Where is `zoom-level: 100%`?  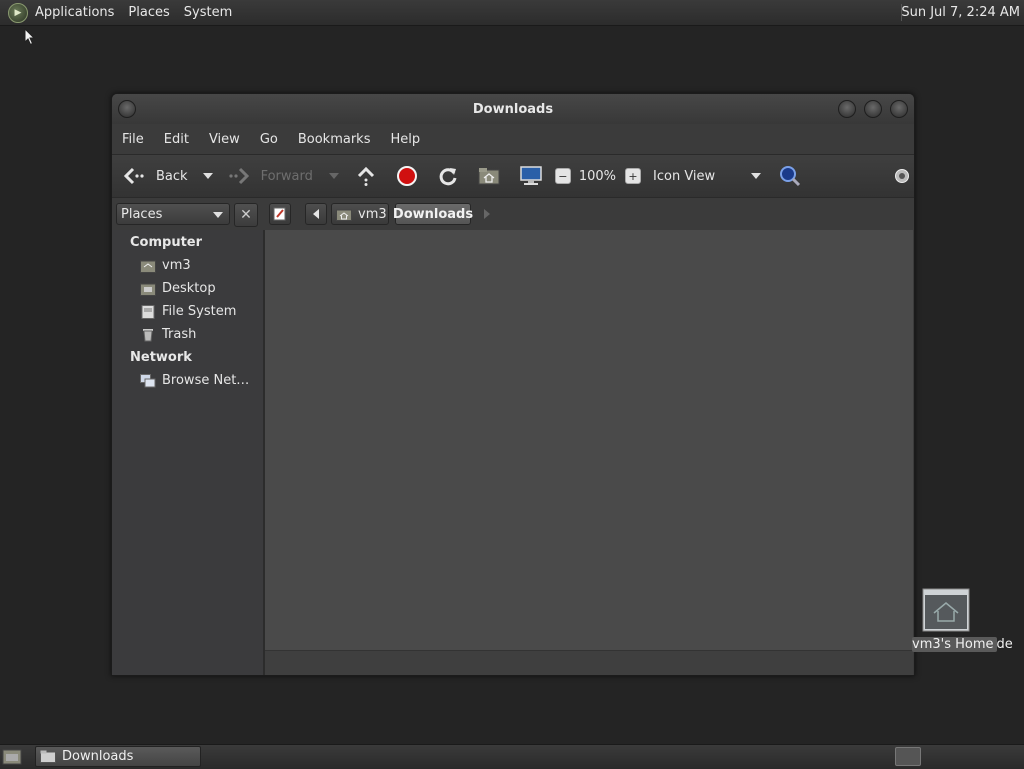 zoom-level: 100% is located at coordinates (597, 176).